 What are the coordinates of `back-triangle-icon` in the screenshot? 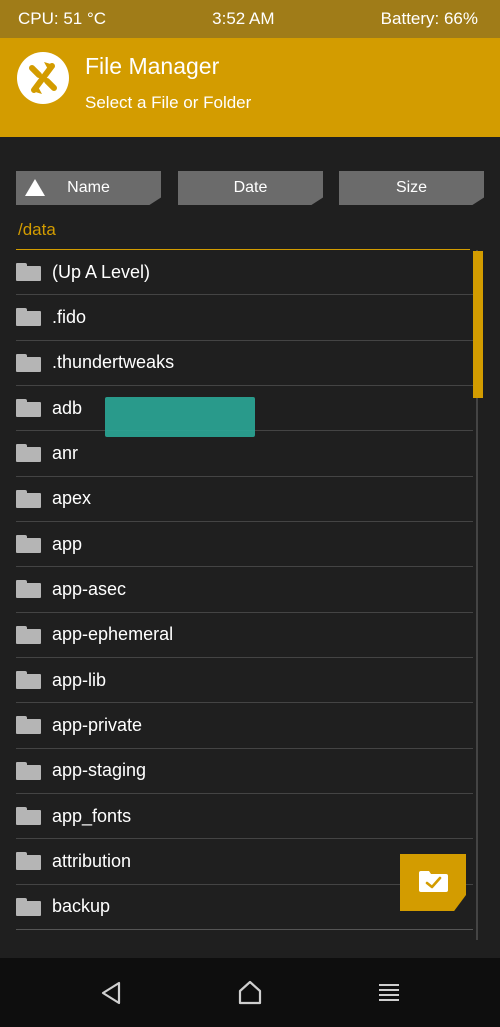 It's located at (112, 993).